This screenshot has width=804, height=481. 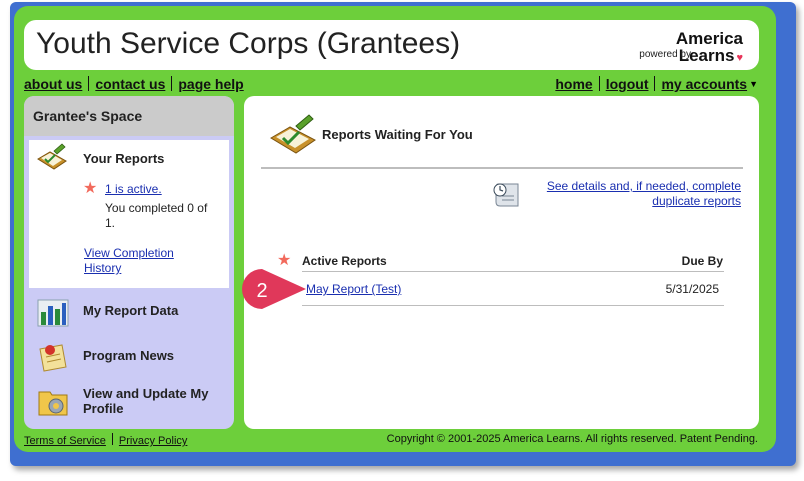 What do you see at coordinates (353, 289) in the screenshot?
I see `report-link: May Report (Test)` at bounding box center [353, 289].